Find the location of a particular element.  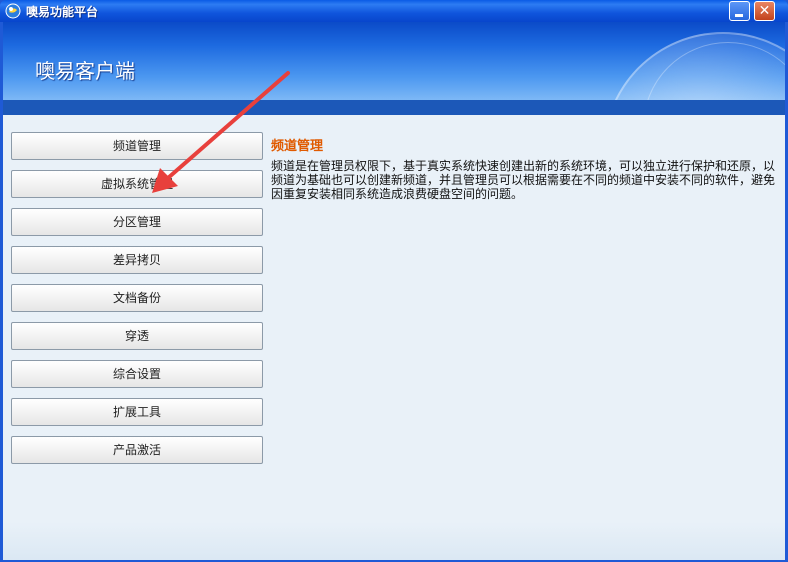

close-button: ✕ is located at coordinates (764, 11).